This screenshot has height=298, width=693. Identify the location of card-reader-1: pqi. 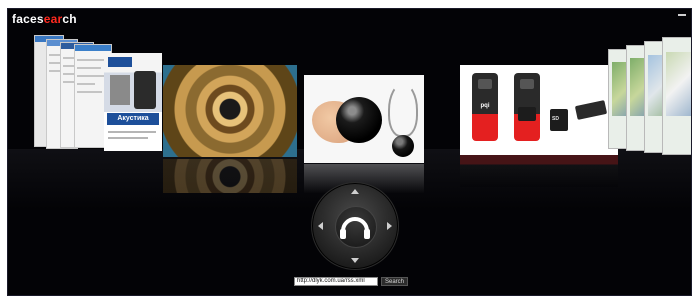
(485, 107).